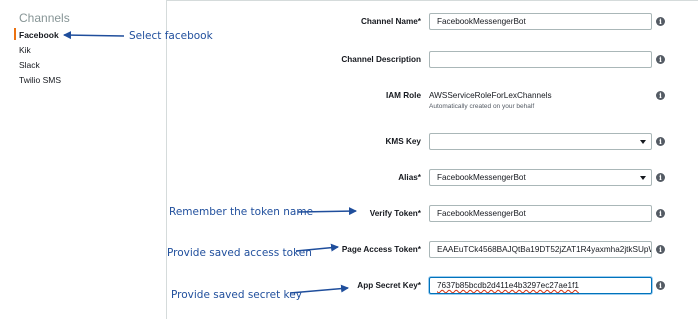 The image size is (698, 319). I want to click on arrow-select-facebook, so click(94, 35).